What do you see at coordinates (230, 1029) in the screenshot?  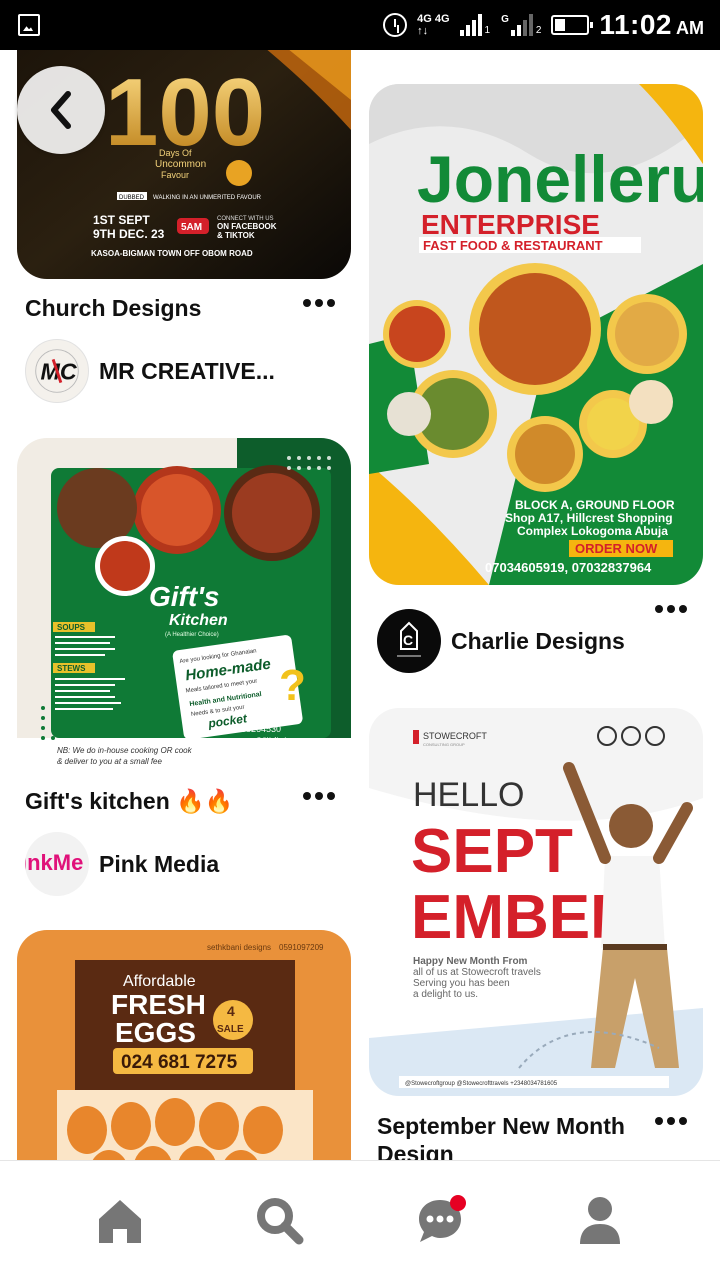 I see `svg-text: SALE` at bounding box center [230, 1029].